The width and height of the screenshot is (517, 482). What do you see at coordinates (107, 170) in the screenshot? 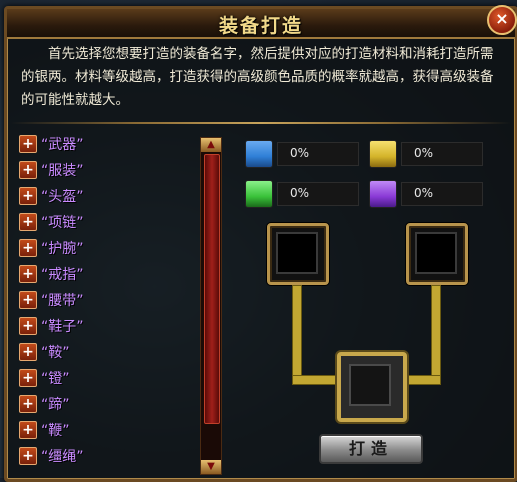
I see `list-item-clothing: + “服装”` at bounding box center [107, 170].